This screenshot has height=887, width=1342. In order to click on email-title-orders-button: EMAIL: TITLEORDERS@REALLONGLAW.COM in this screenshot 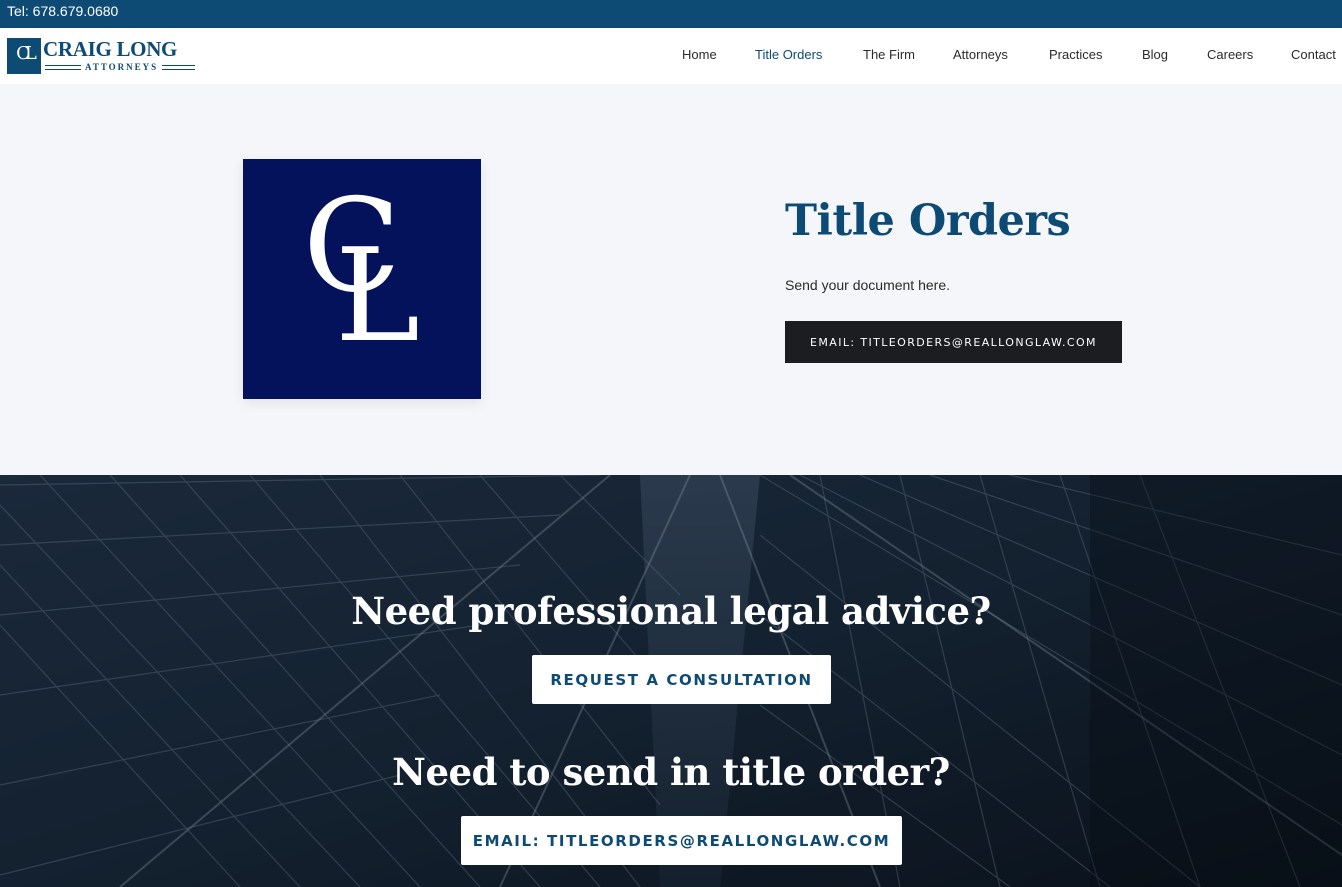, I will do `click(953, 342)`.